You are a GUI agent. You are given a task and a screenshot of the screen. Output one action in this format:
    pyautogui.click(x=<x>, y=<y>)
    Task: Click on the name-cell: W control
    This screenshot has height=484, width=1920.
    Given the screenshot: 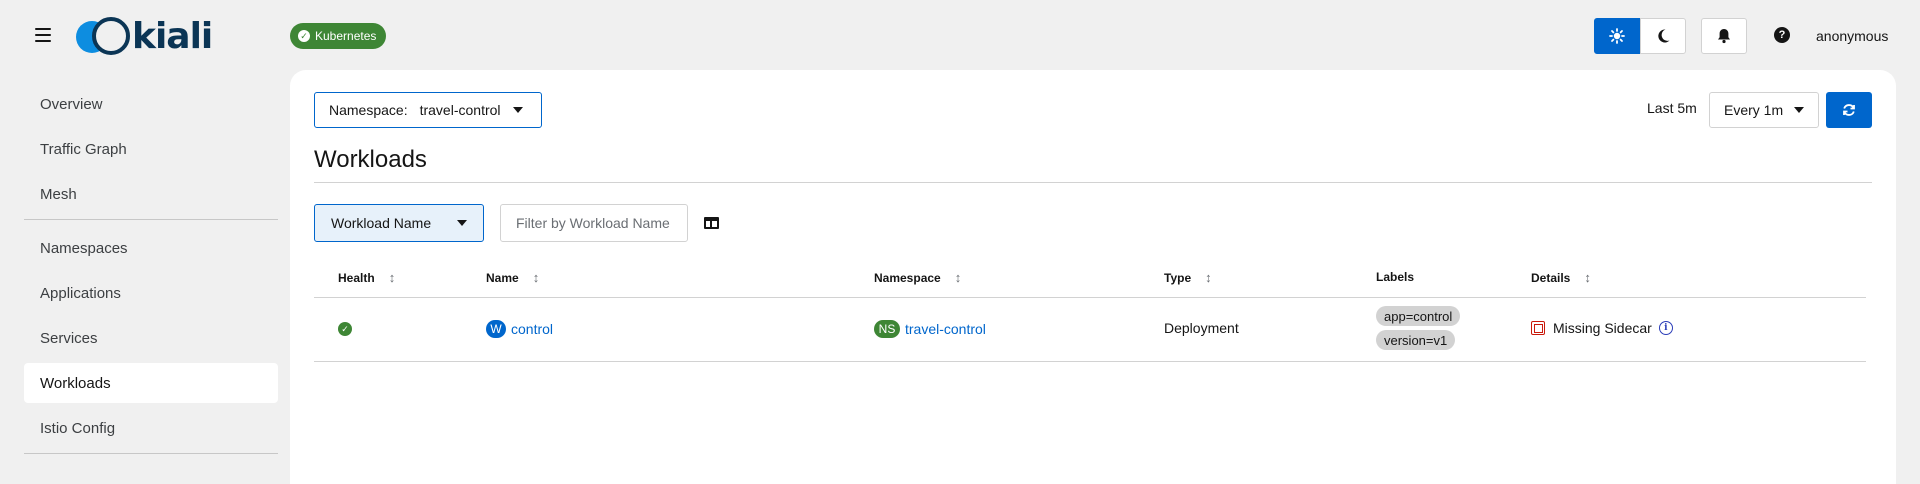 What is the action you would take?
    pyautogui.click(x=519, y=329)
    